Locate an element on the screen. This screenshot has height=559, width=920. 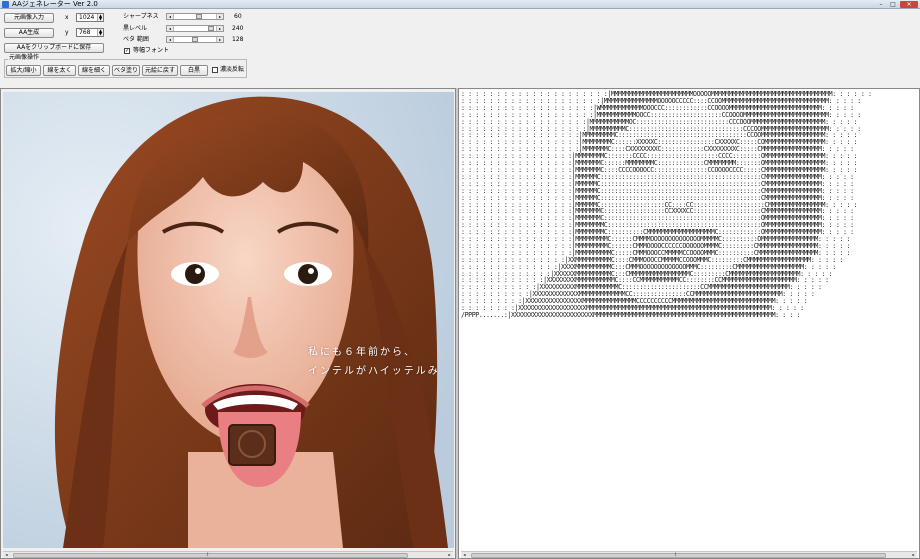
height-spinner: 768 ▲ ▼ is located at coordinates (90, 32).